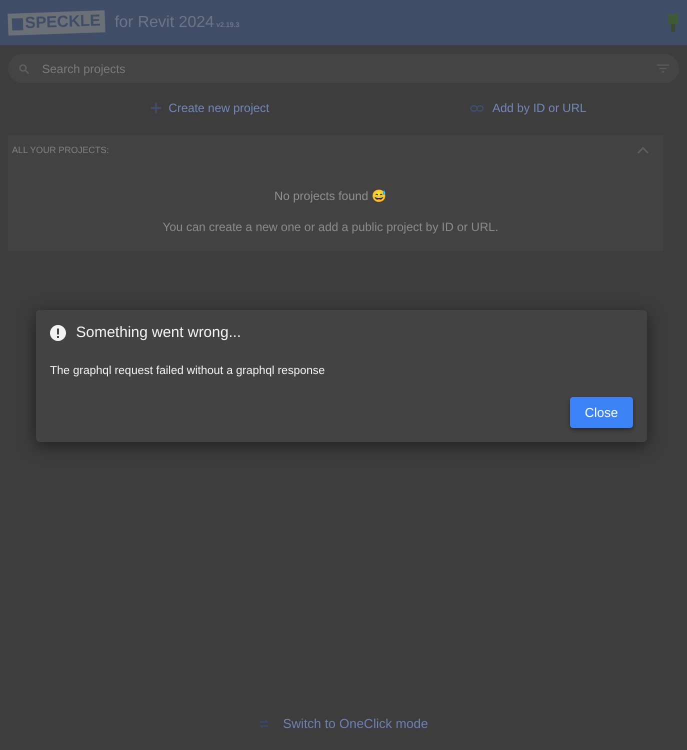 The width and height of the screenshot is (687, 750). I want to click on link-icon, so click(477, 108).